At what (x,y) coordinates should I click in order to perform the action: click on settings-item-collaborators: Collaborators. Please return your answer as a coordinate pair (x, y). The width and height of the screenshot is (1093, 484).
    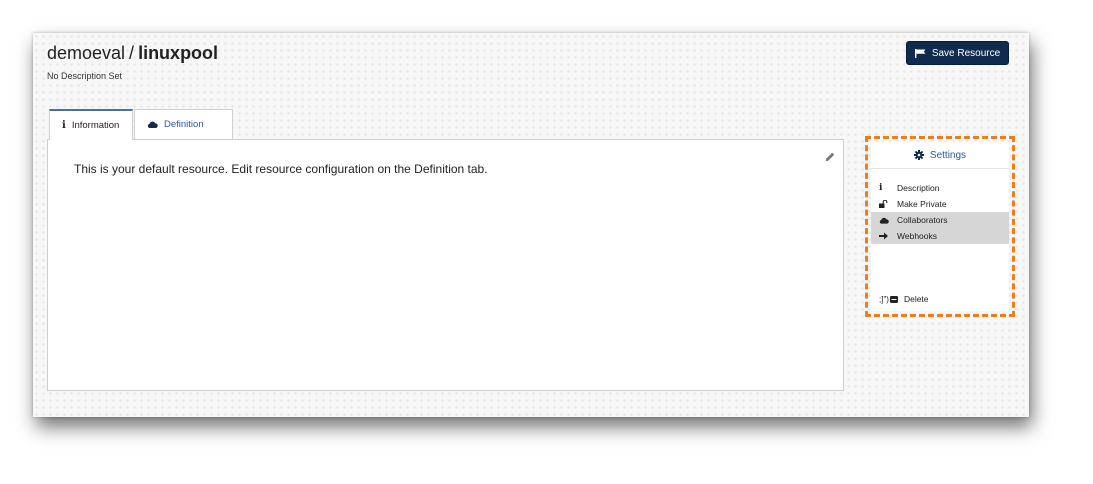
    Looking at the image, I should click on (940, 220).